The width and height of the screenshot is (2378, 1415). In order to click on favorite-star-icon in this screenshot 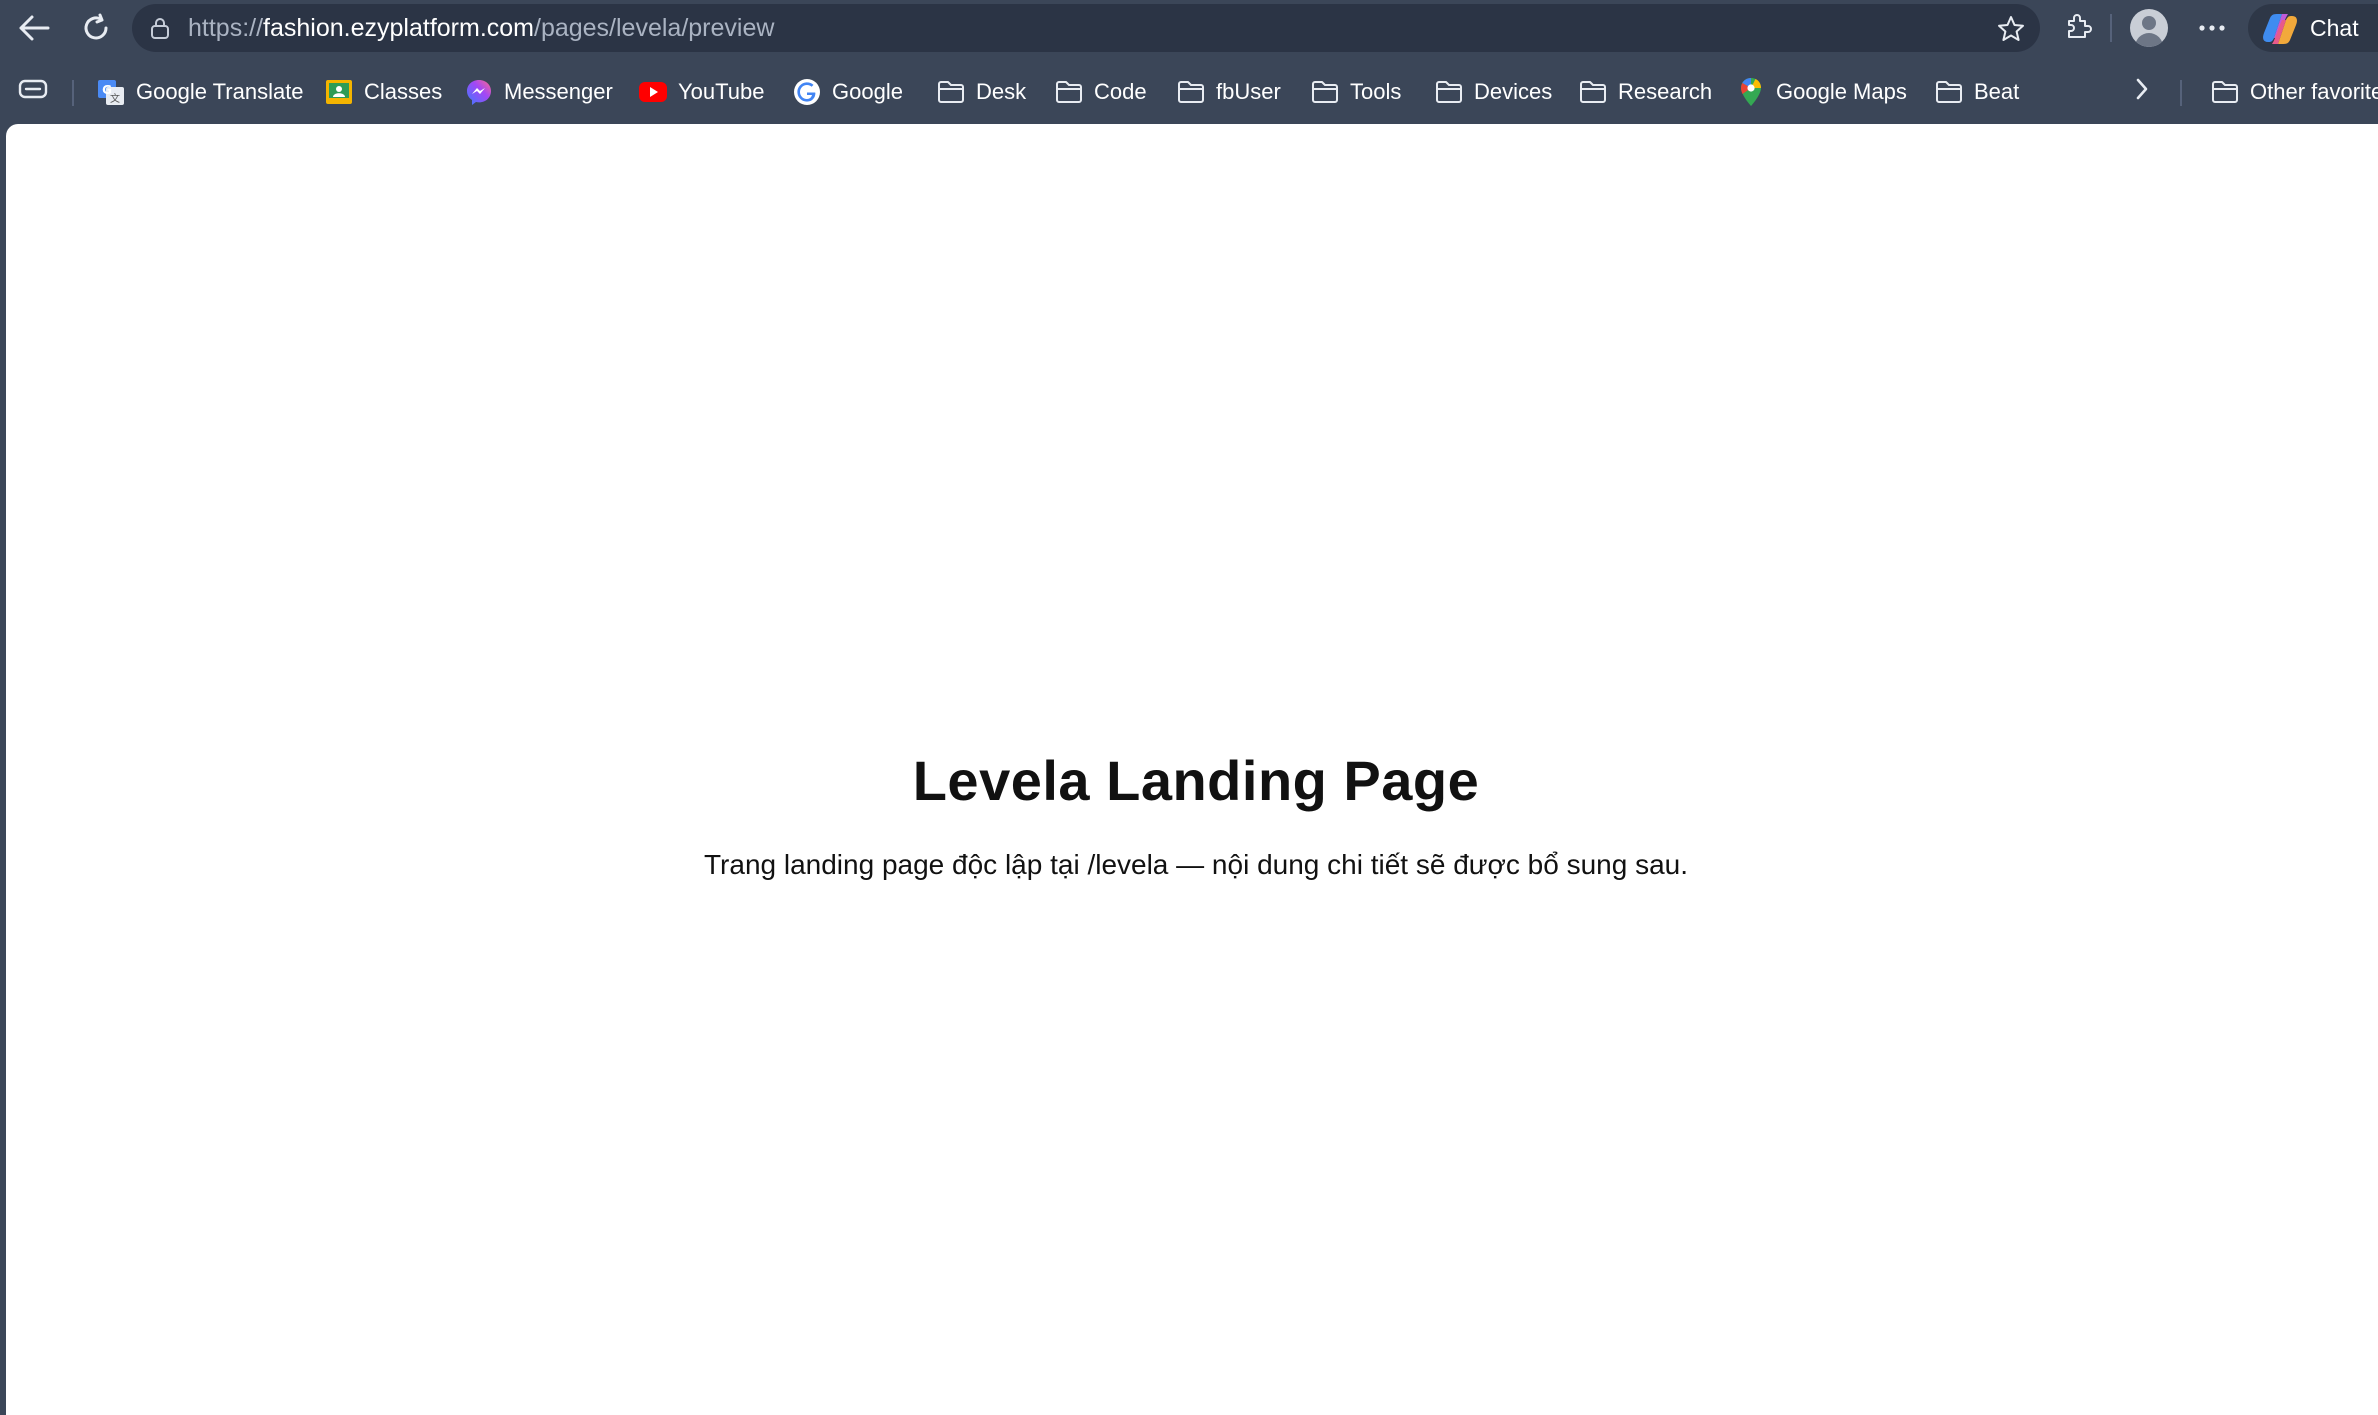, I will do `click(2011, 31)`.